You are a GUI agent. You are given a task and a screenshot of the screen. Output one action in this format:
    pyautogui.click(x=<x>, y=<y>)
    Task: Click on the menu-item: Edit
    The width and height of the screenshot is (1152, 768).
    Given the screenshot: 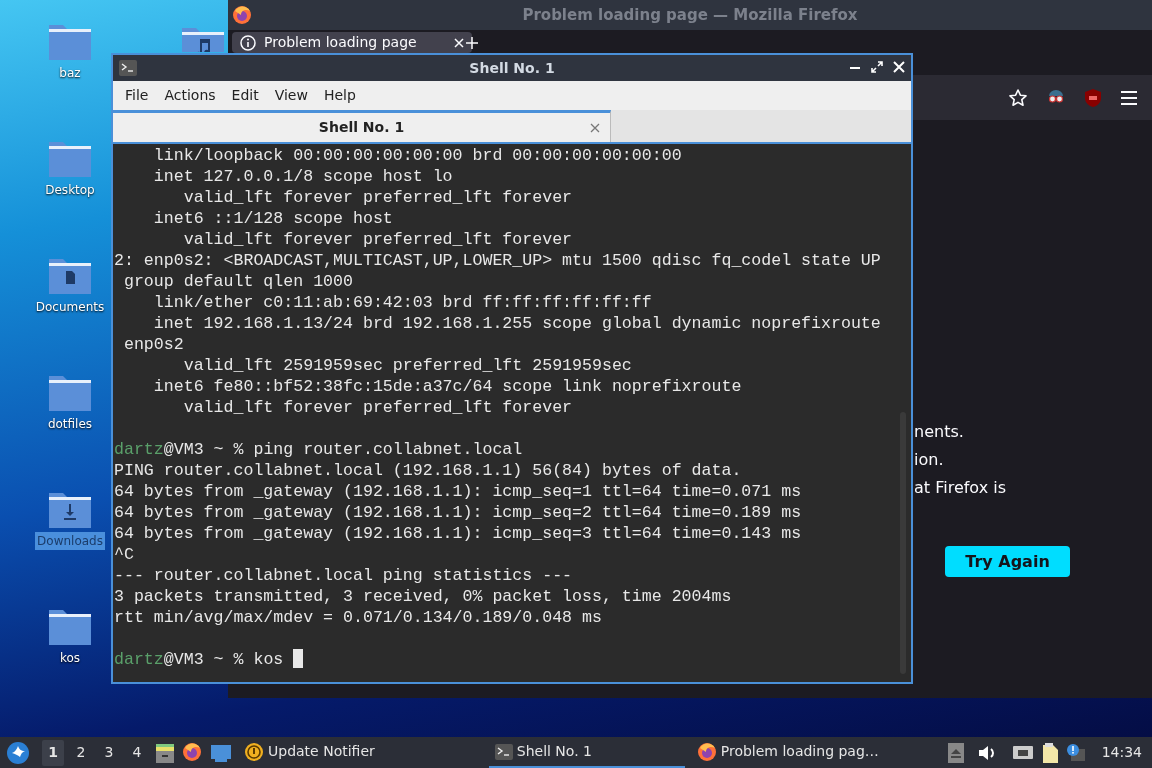 What is the action you would take?
    pyautogui.click(x=245, y=95)
    